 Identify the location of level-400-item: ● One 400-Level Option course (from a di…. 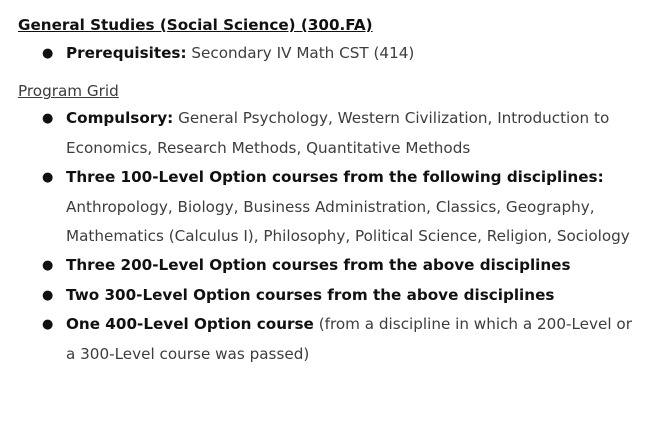
(328, 339).